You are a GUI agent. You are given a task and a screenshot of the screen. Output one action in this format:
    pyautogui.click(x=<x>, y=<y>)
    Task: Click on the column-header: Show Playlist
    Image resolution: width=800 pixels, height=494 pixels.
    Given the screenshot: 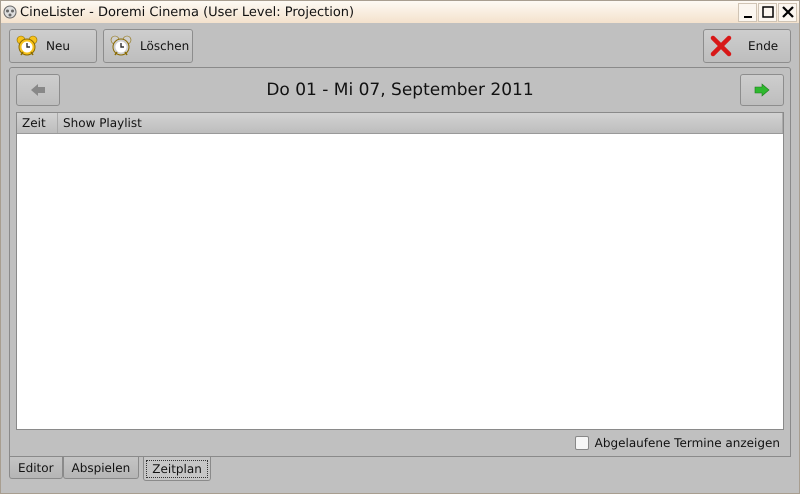 What is the action you would take?
    pyautogui.click(x=420, y=123)
    